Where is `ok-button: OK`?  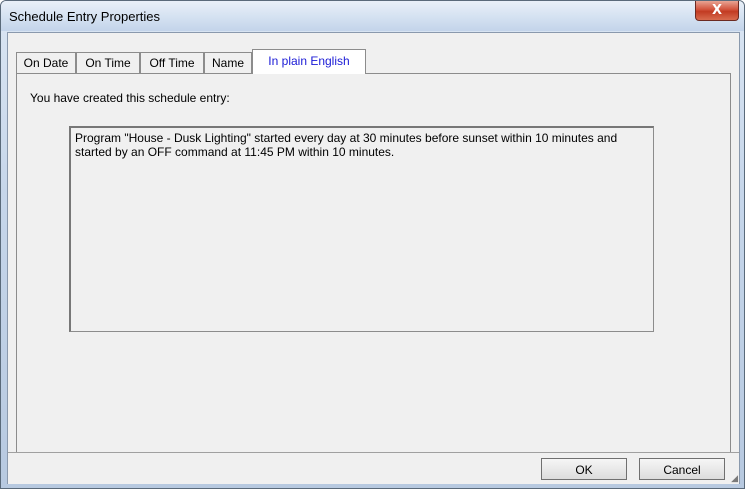 ok-button: OK is located at coordinates (584, 469).